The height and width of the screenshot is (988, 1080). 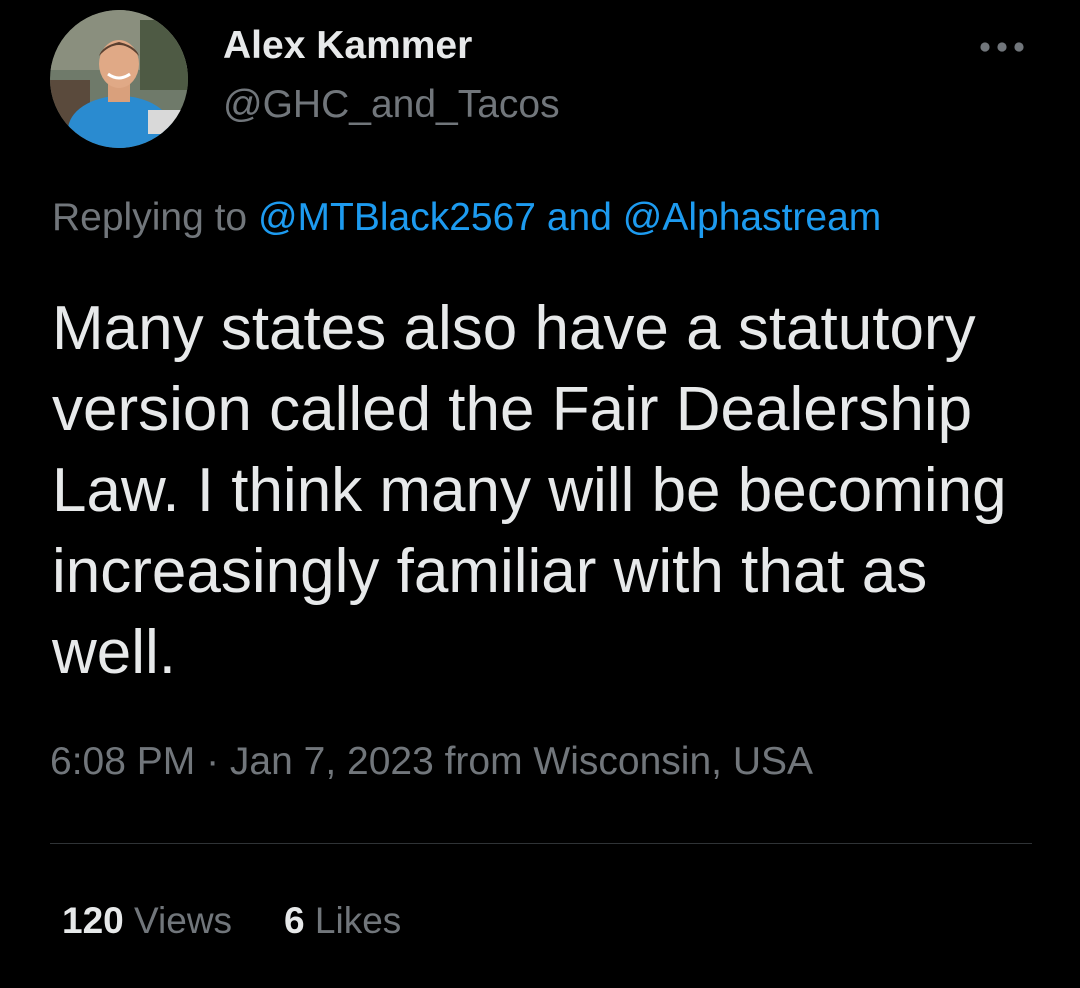 What do you see at coordinates (122, 761) in the screenshot?
I see `tweet-time: 6:08 PM` at bounding box center [122, 761].